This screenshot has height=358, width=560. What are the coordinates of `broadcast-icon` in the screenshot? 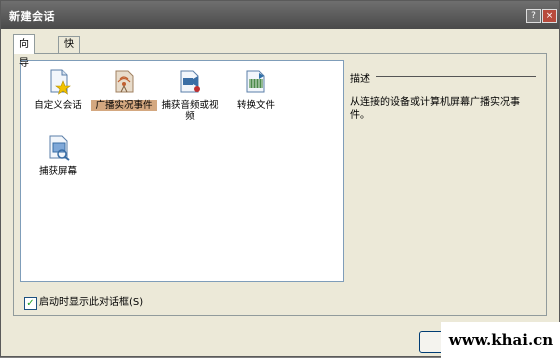 It's located at (124, 81).